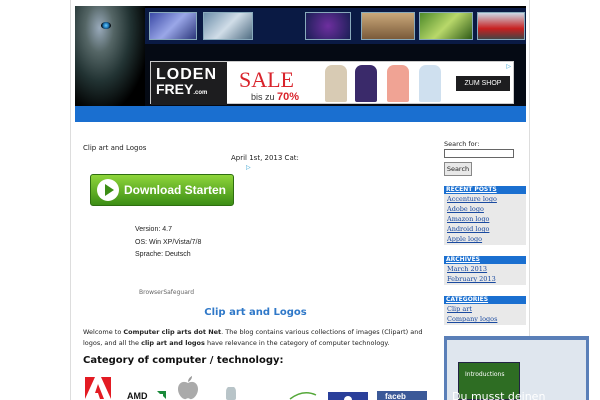 This screenshot has height=400, width=600. I want to click on cardigan-image, so click(336, 83).